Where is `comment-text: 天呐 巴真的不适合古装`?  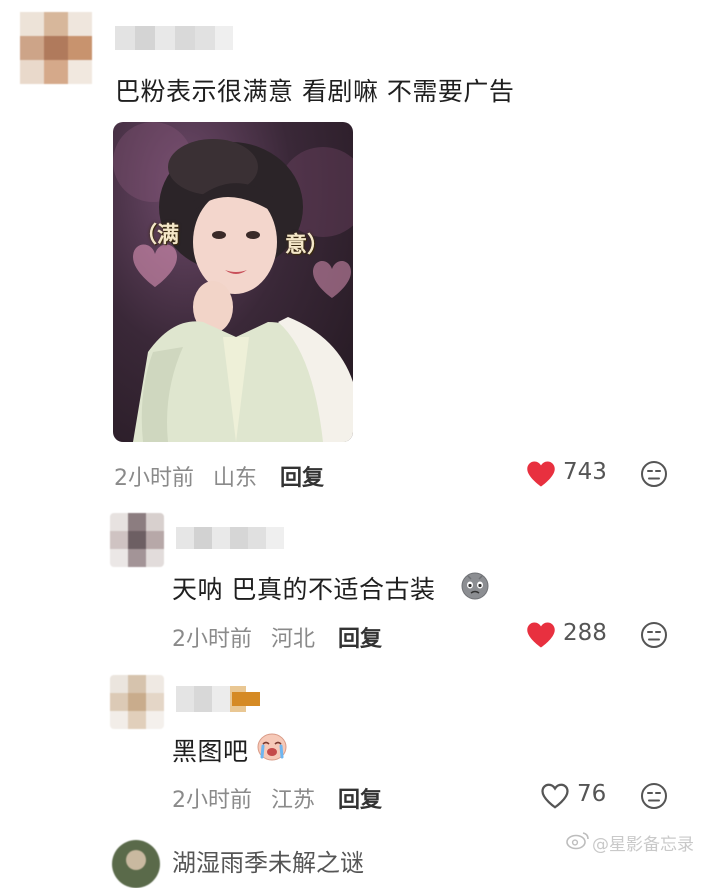 comment-text: 天呐 巴真的不适合古装 is located at coordinates (304, 589).